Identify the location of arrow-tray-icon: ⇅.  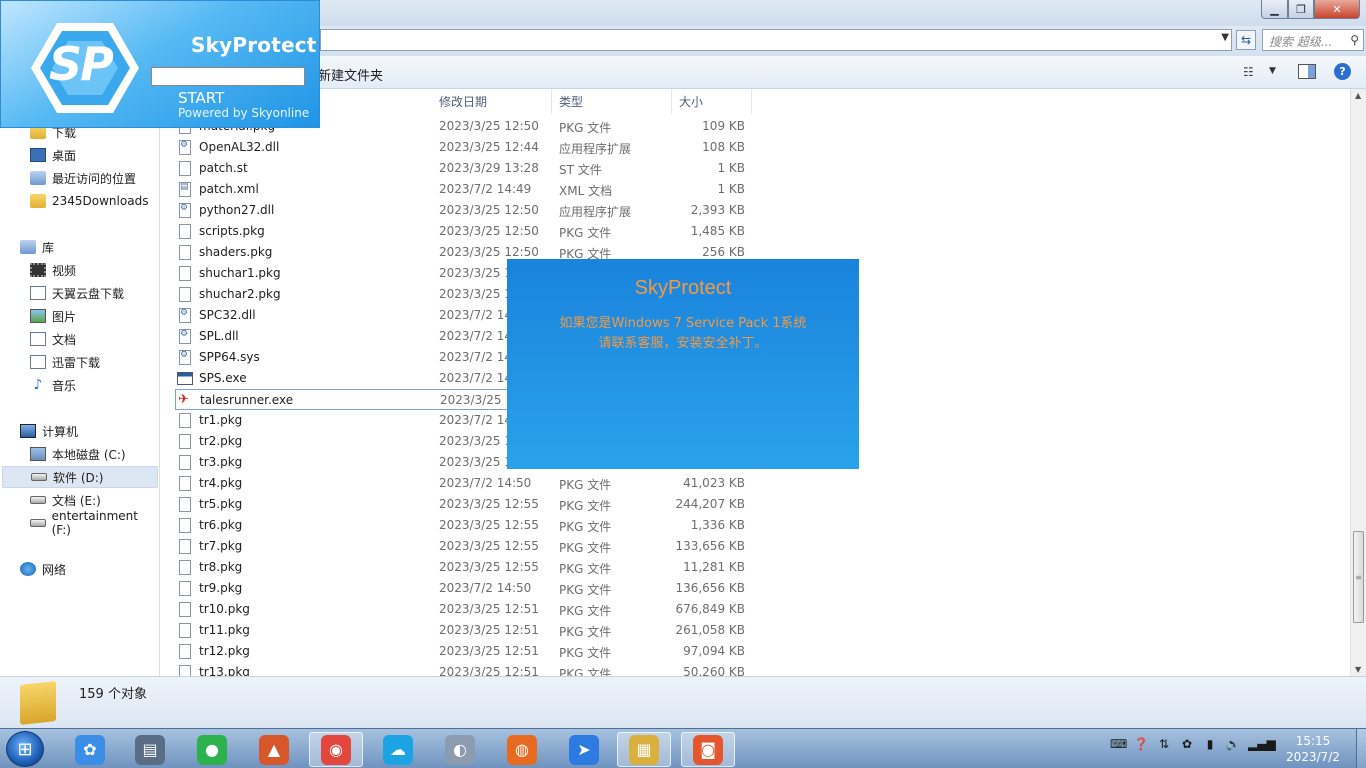
(1164, 744).